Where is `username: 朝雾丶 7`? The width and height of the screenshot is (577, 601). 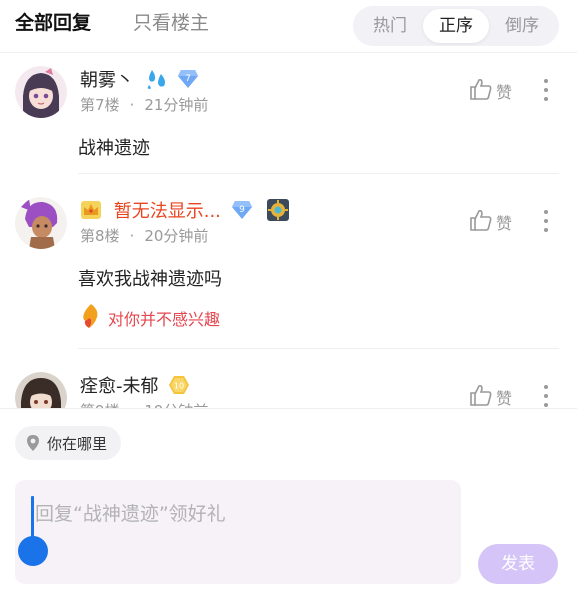
username: 朝雾丶 7 is located at coordinates (139, 80).